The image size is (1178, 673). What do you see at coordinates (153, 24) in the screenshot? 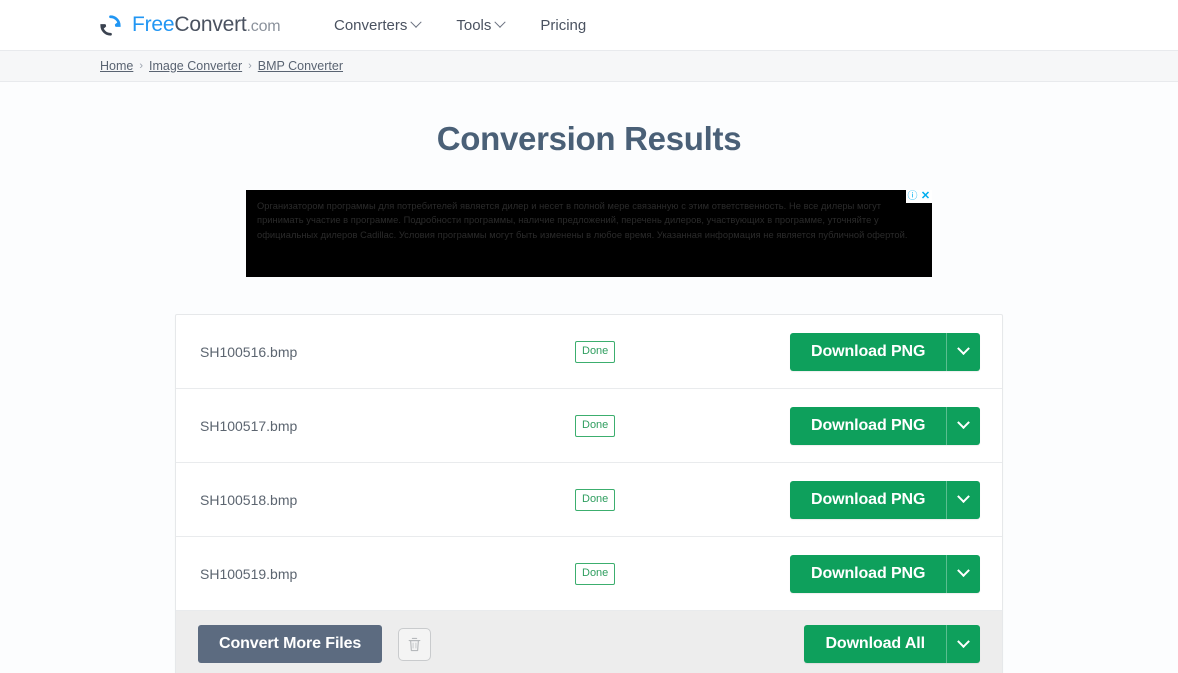
I see `brand-free: Free` at bounding box center [153, 24].